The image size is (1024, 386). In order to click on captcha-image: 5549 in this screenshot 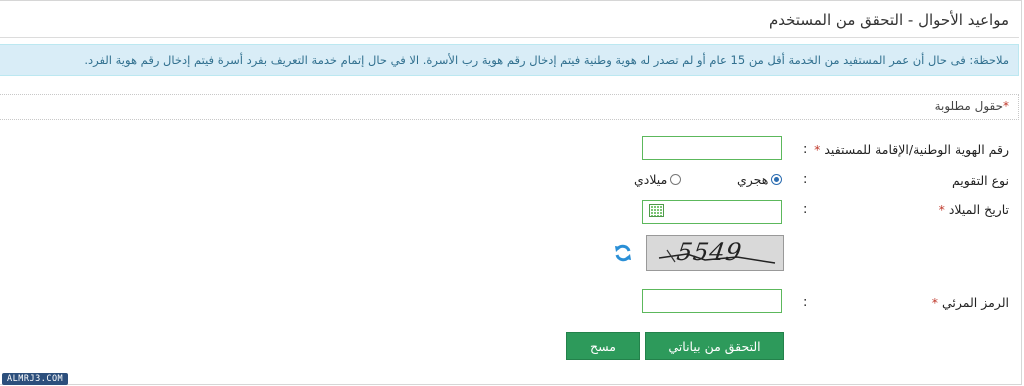, I will do `click(715, 253)`.